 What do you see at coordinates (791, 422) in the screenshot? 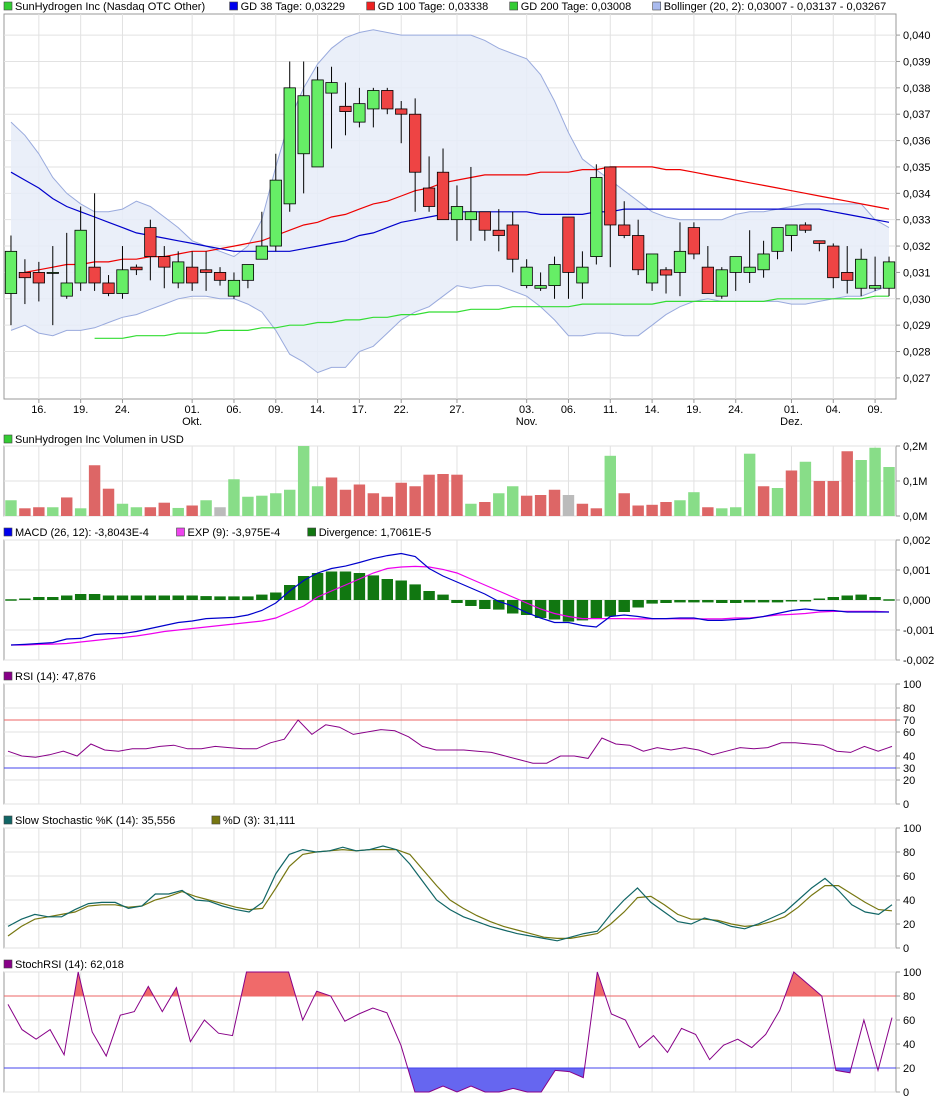
I see `x-month-label: Dez.` at bounding box center [791, 422].